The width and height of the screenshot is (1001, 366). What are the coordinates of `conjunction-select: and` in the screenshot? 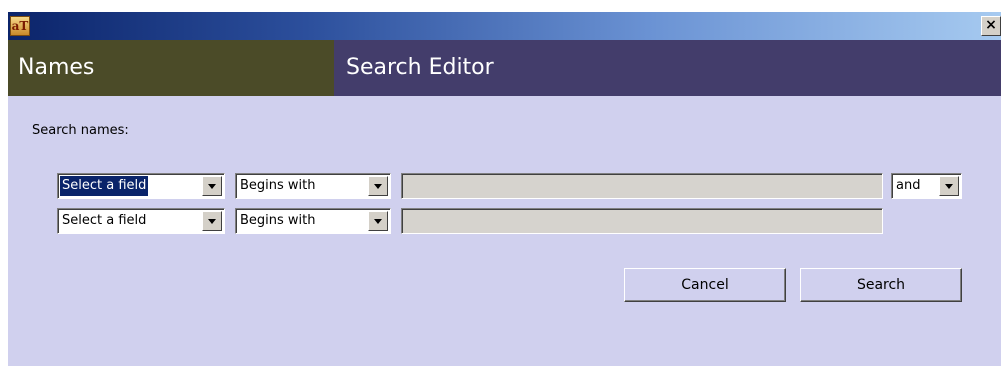 It's located at (926, 186).